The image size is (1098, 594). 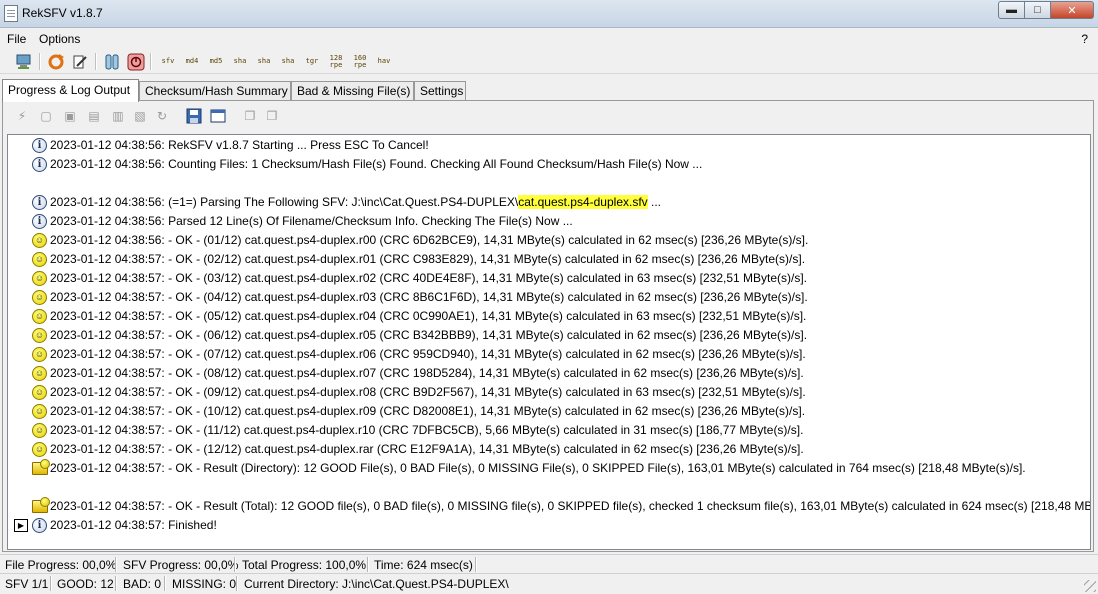 What do you see at coordinates (440, 91) in the screenshot?
I see `tab-settings: Settings` at bounding box center [440, 91].